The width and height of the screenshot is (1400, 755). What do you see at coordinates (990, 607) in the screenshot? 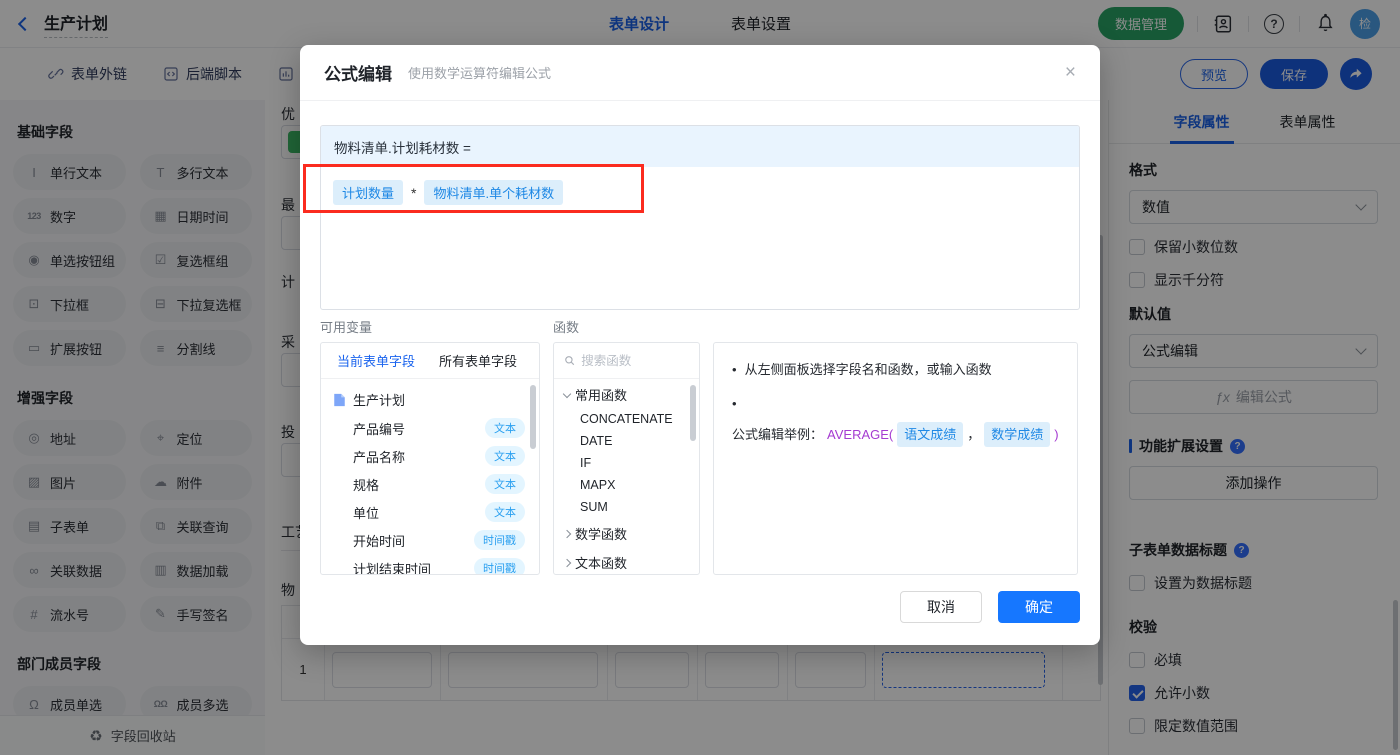
I see `dialog-footer: 取消 确定` at bounding box center [990, 607].